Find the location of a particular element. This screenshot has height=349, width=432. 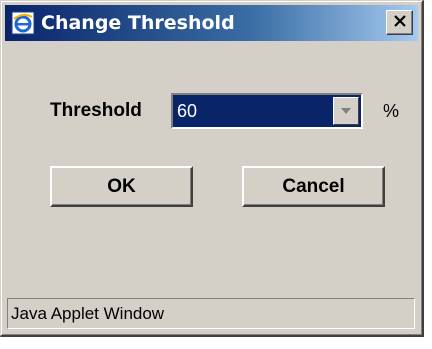

status-text: Java Applet Window is located at coordinates (88, 313).